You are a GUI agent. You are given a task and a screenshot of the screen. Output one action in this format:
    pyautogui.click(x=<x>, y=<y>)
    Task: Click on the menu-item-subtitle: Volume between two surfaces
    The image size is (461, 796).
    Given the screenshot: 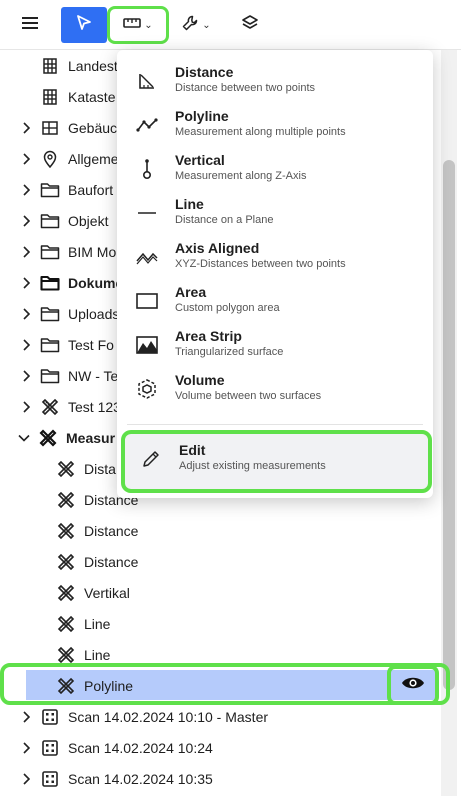 What is the action you would take?
    pyautogui.click(x=248, y=396)
    